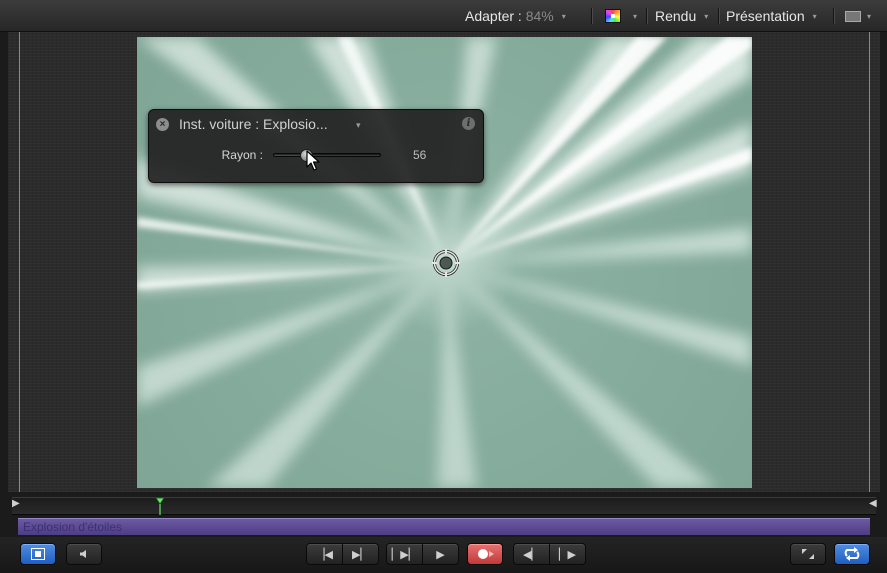  What do you see at coordinates (358, 125) in the screenshot?
I see `hud-title-caret-icon: ▾` at bounding box center [358, 125].